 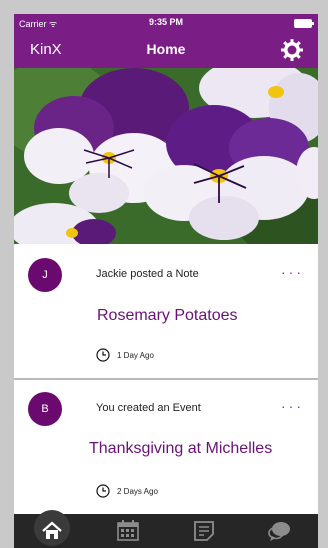 What do you see at coordinates (137, 491) in the screenshot?
I see `feed-item-timestamp: 2 Days Ago` at bounding box center [137, 491].